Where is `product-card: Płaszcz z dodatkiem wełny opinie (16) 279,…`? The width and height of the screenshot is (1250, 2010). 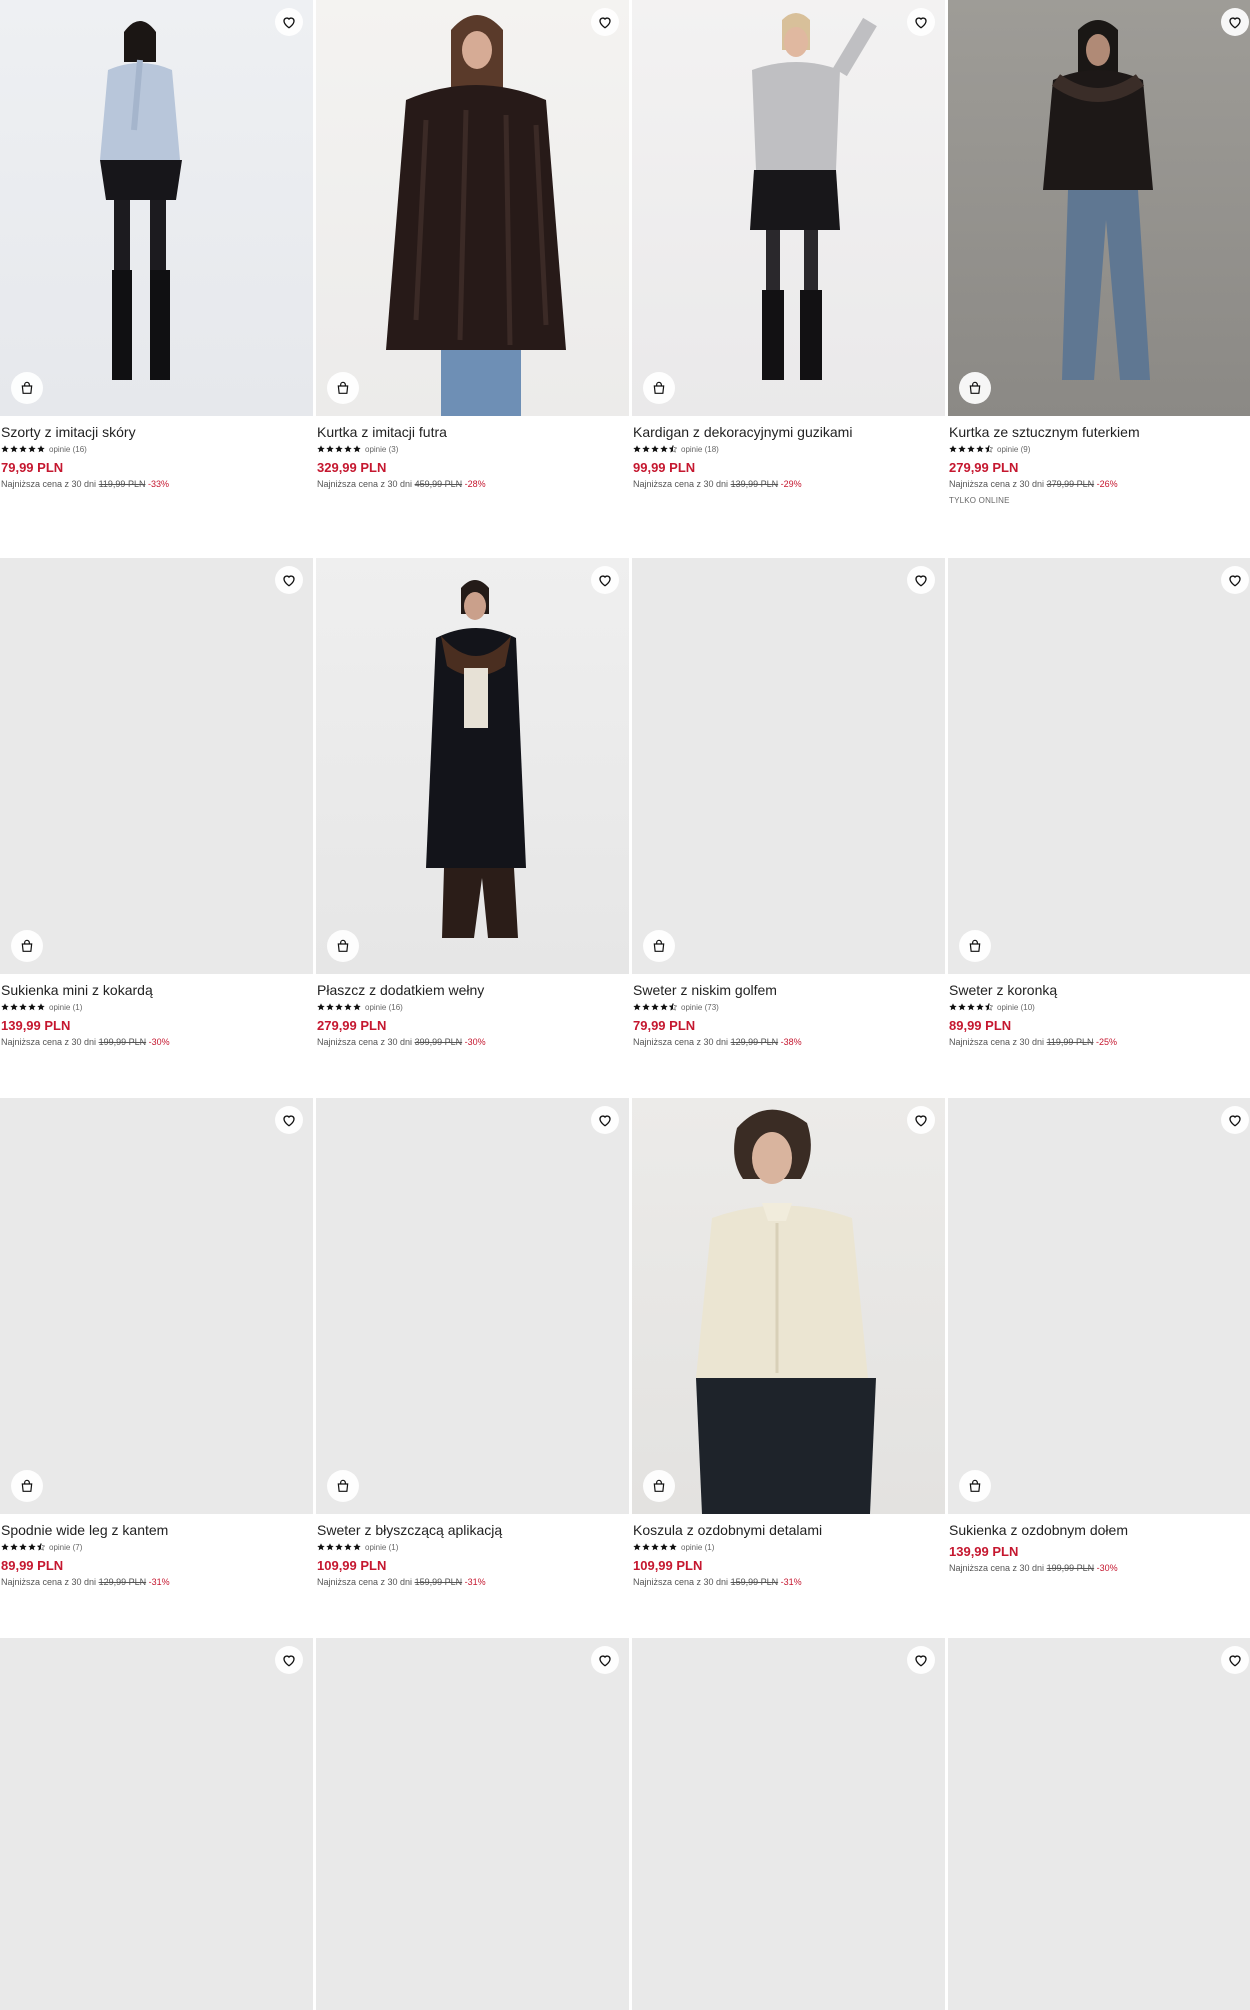 product-card: Płaszcz z dodatkiem wełny opinie (16) 279,… is located at coordinates (472, 828).